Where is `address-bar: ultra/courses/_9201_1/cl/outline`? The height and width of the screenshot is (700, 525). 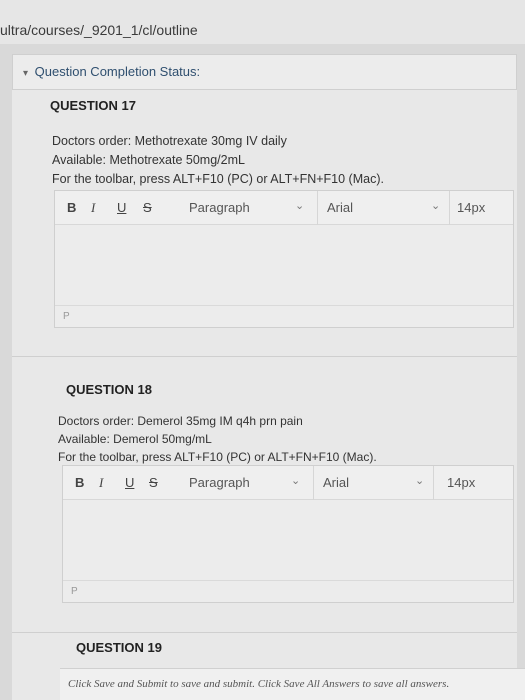
address-bar: ultra/courses/_9201_1/cl/outline is located at coordinates (262, 22).